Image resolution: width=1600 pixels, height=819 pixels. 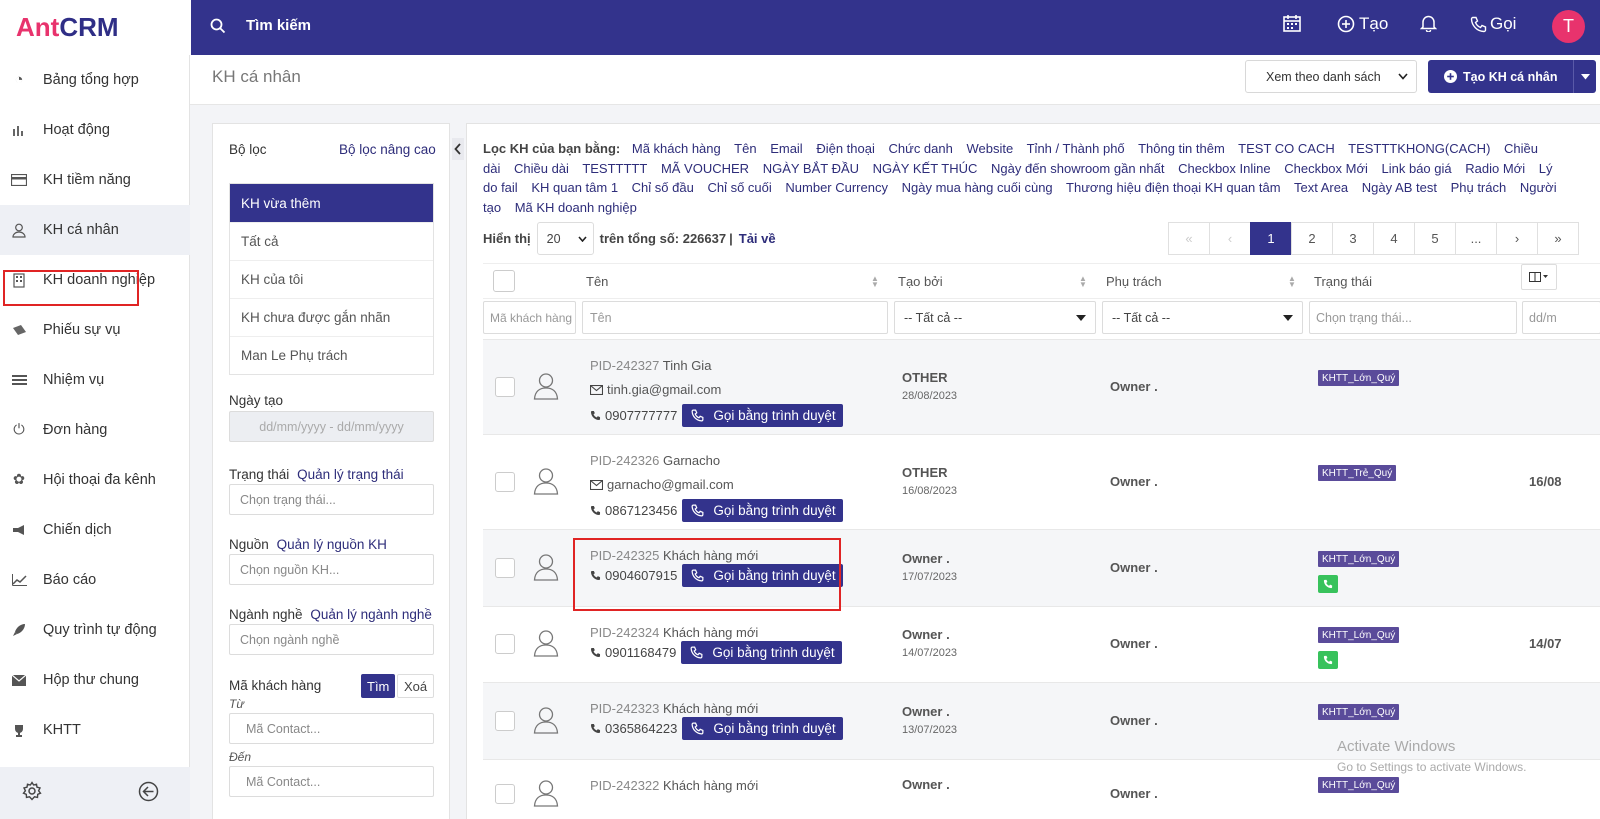 I want to click on quick-filter-field: Ngày mua hàng cuối cùng, so click(x=977, y=187).